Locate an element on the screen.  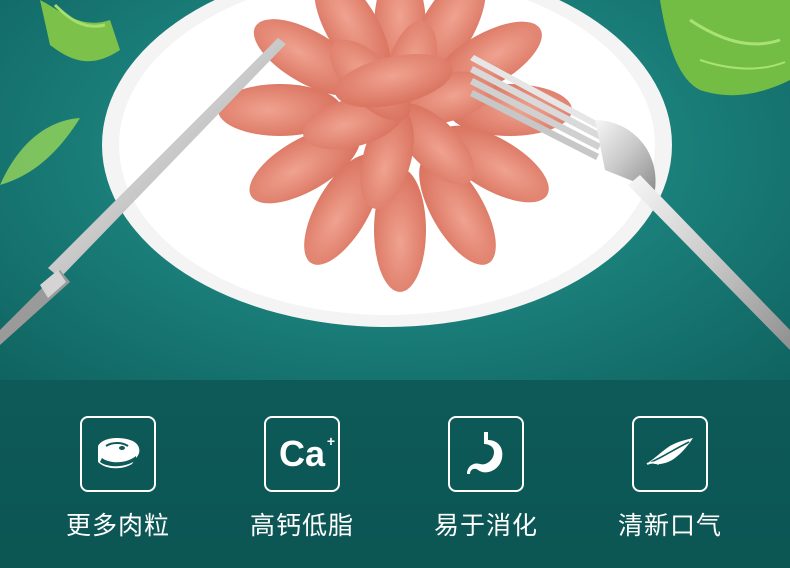
feature-label: 高钙低脂 is located at coordinates (301, 525).